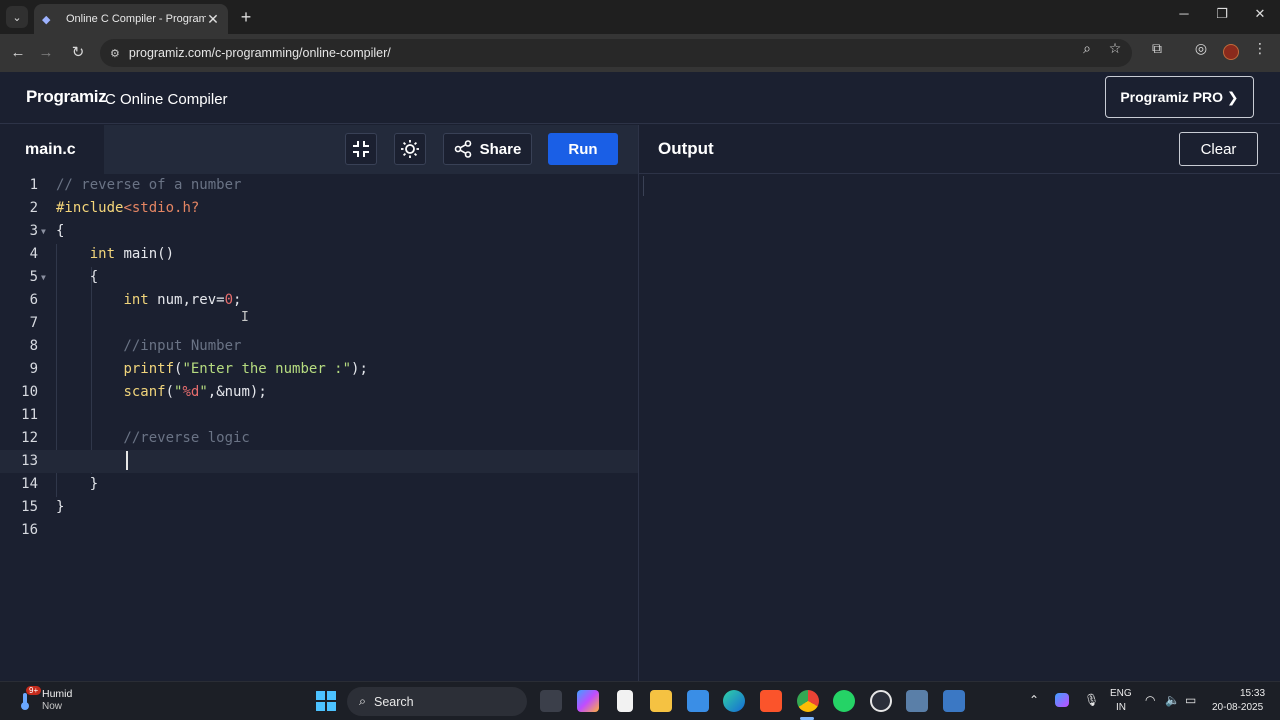 The height and width of the screenshot is (720, 1280). What do you see at coordinates (46, 19) in the screenshot?
I see `programiz-favicon-icon: ◆` at bounding box center [46, 19].